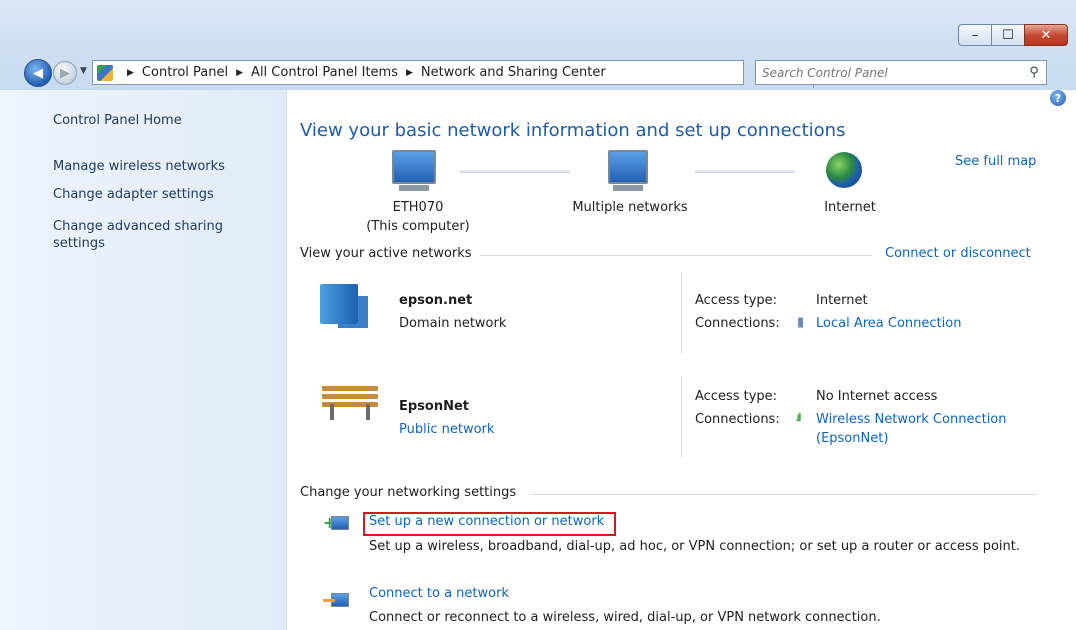  Describe the element at coordinates (418, 207) in the screenshot. I see `computer-name: ETH070` at that location.